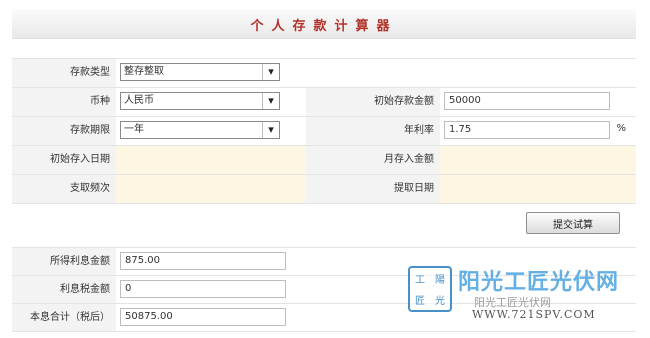  I want to click on form-row: 币种 人民币 ▾ 初始存款金额 50000, so click(324, 102).